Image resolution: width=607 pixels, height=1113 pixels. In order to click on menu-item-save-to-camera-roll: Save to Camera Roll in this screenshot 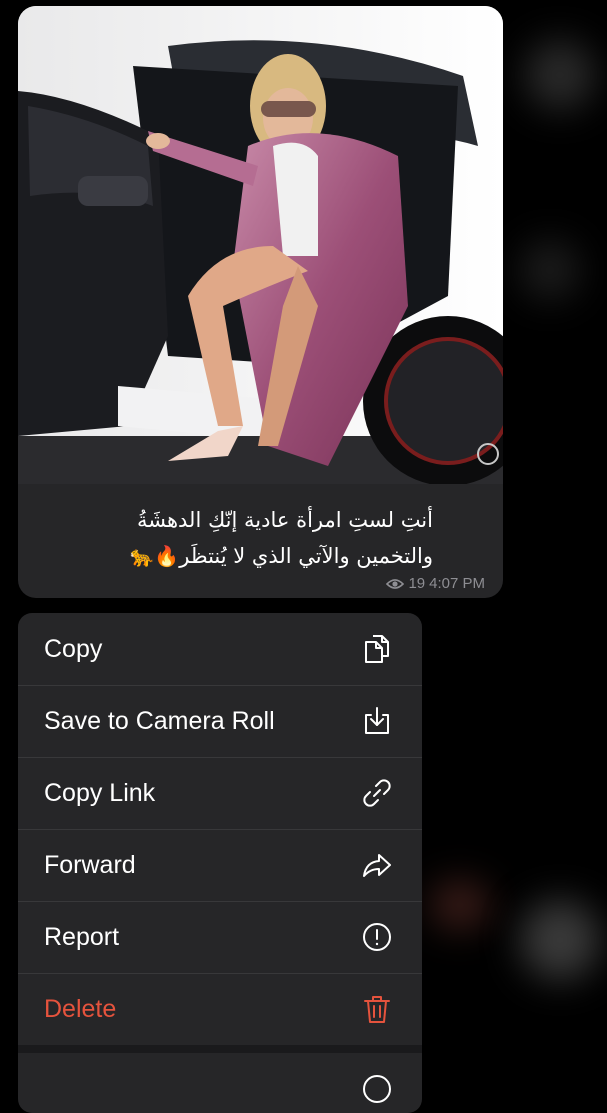, I will do `click(220, 721)`.